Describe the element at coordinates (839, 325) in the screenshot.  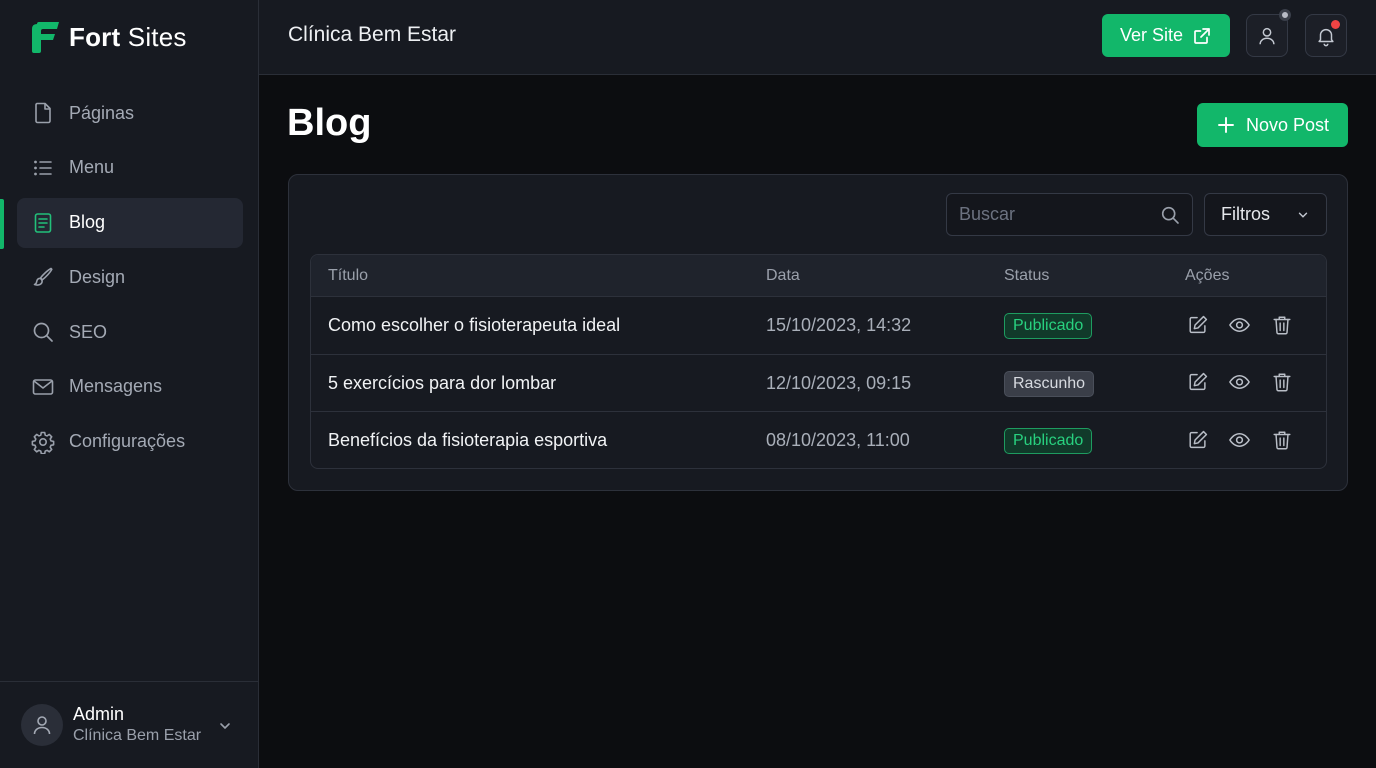
I see `post-date: 15/10/2023, 14:32` at that location.